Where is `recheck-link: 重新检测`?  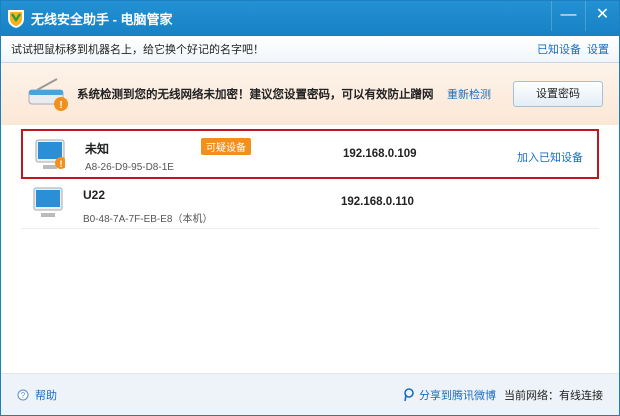 recheck-link: 重新检测 is located at coordinates (469, 94).